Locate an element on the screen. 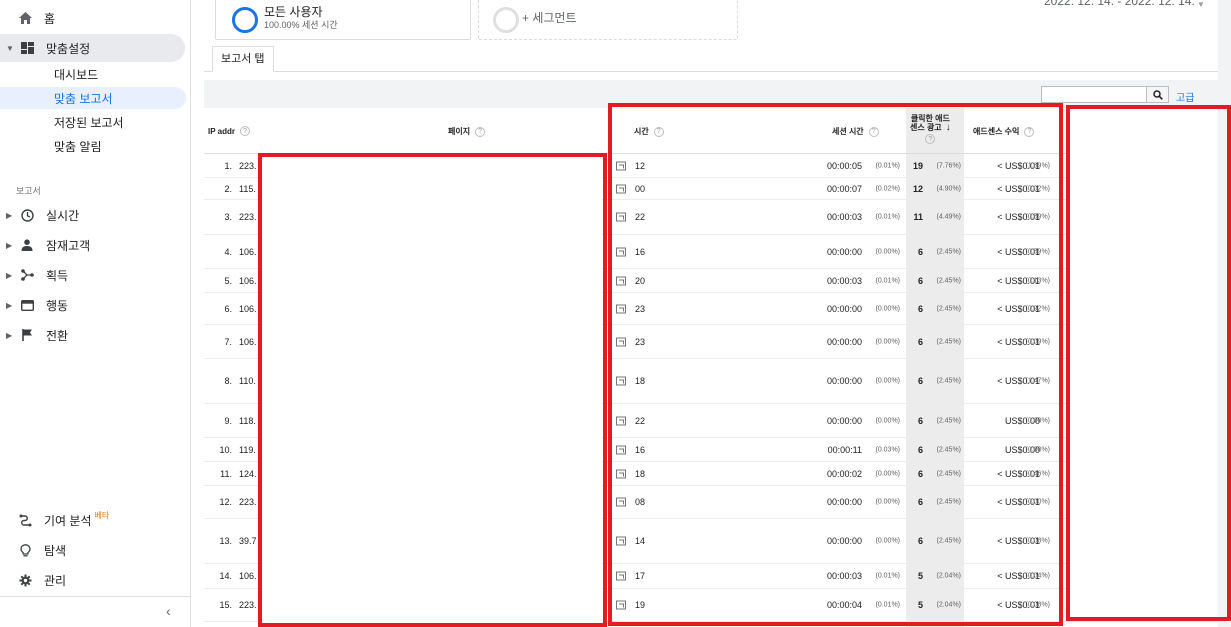 The image size is (1231, 627). sidebar-subitem-custom-reports: 맞춤 보고서 is located at coordinates (93, 98).